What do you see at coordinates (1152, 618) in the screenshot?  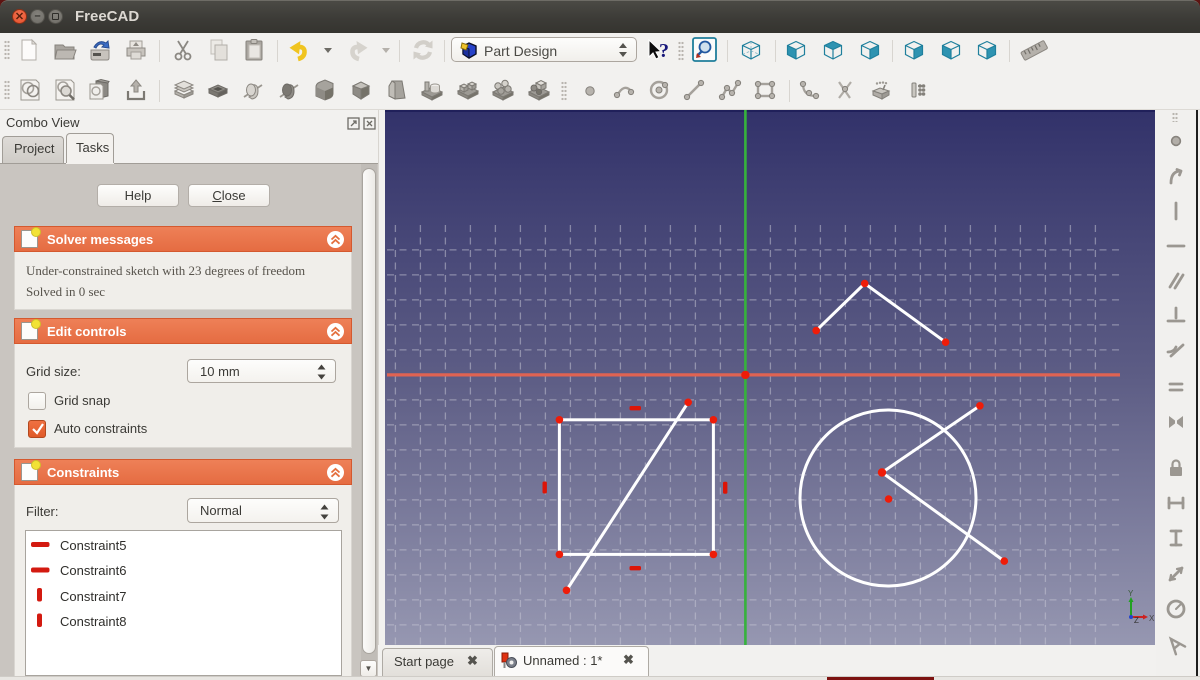 I see `svg-text: X` at bounding box center [1152, 618].